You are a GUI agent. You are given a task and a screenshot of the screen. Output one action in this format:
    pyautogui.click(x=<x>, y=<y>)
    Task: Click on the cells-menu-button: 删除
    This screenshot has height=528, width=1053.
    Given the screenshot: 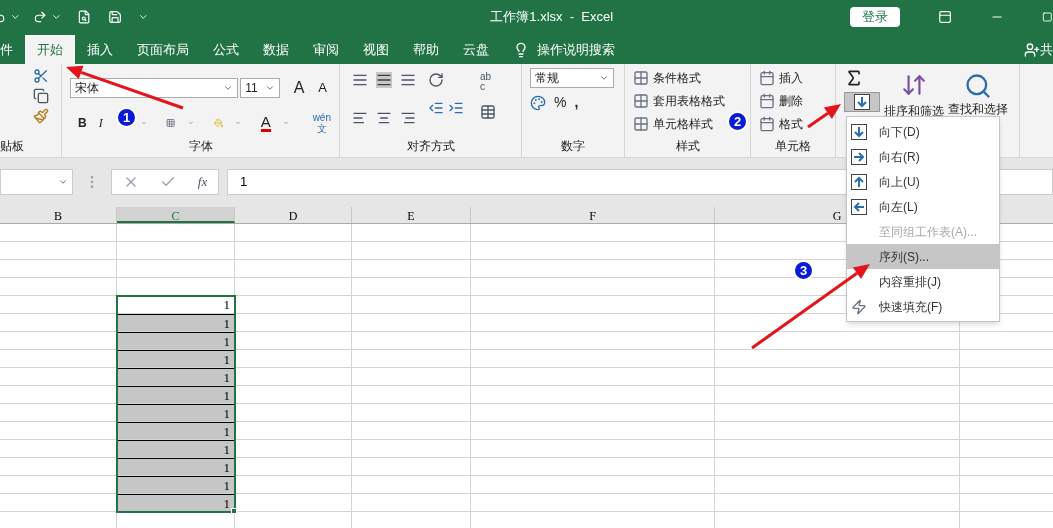 What is the action you would take?
    pyautogui.click(x=781, y=101)
    